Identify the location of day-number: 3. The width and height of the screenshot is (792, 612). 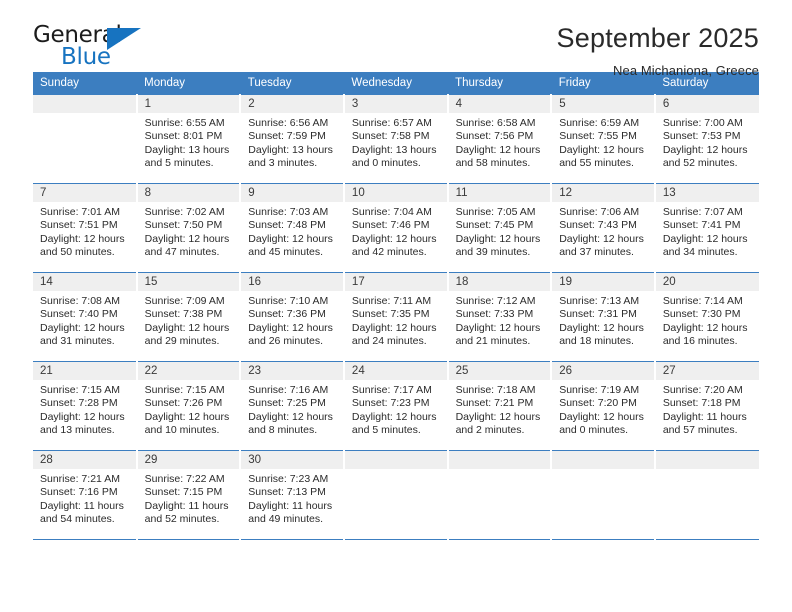
(395, 104).